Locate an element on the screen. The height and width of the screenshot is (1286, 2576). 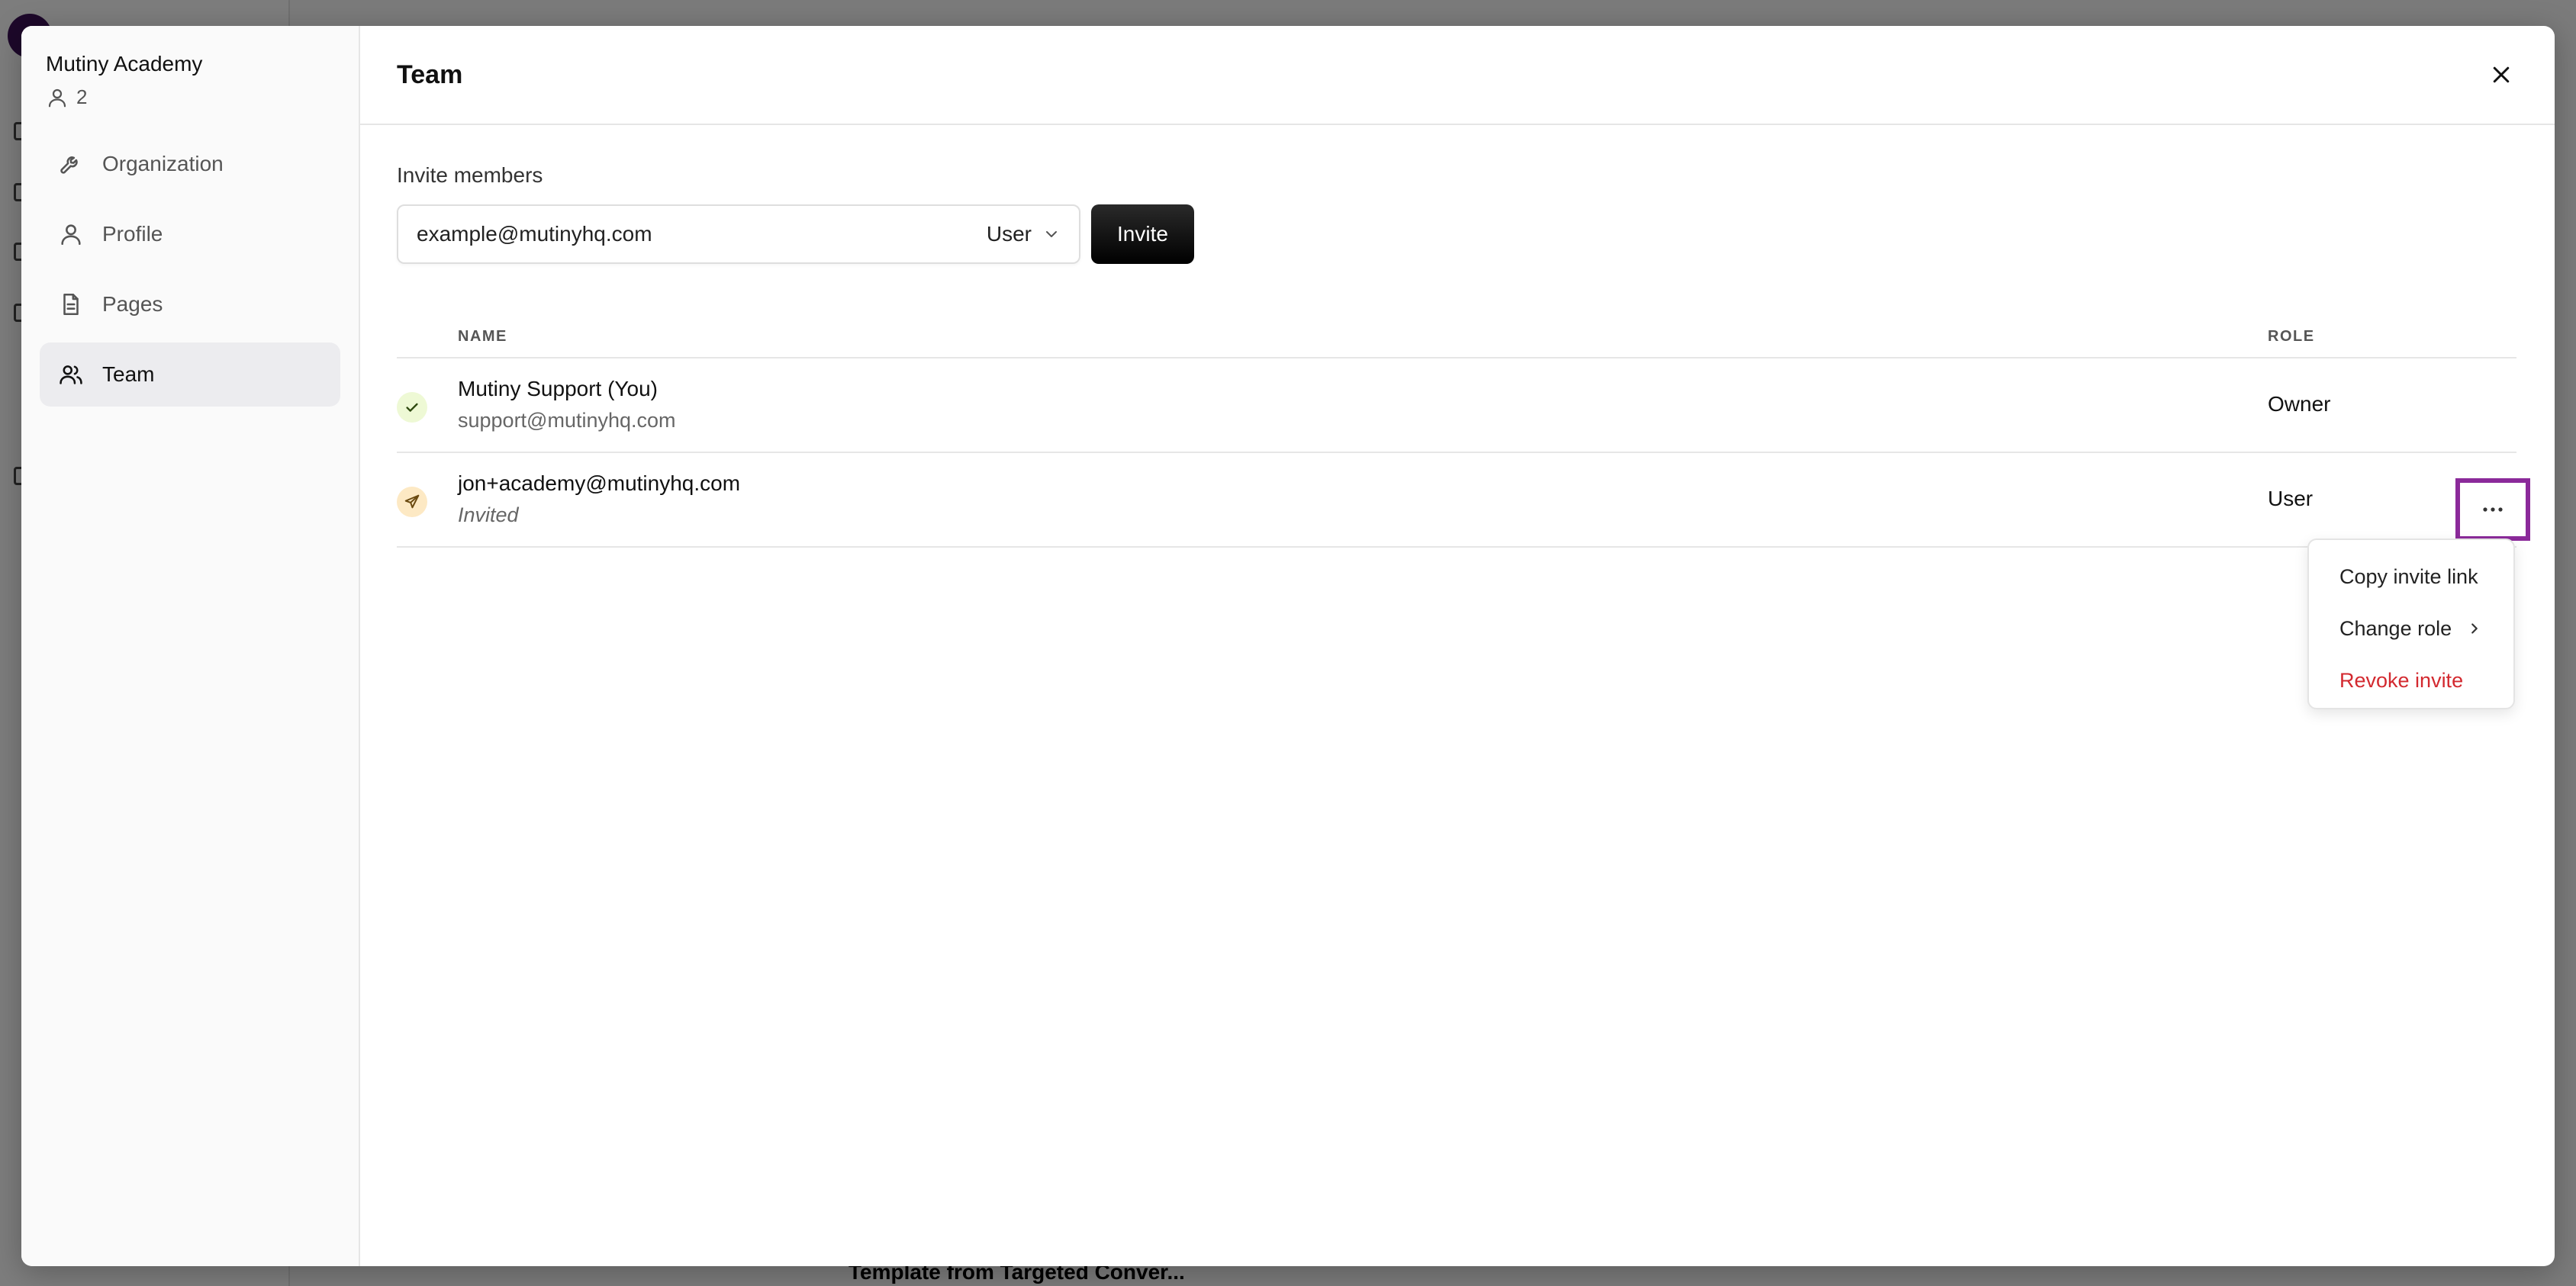
menu-item-label: Change role is located at coordinates (2395, 628).